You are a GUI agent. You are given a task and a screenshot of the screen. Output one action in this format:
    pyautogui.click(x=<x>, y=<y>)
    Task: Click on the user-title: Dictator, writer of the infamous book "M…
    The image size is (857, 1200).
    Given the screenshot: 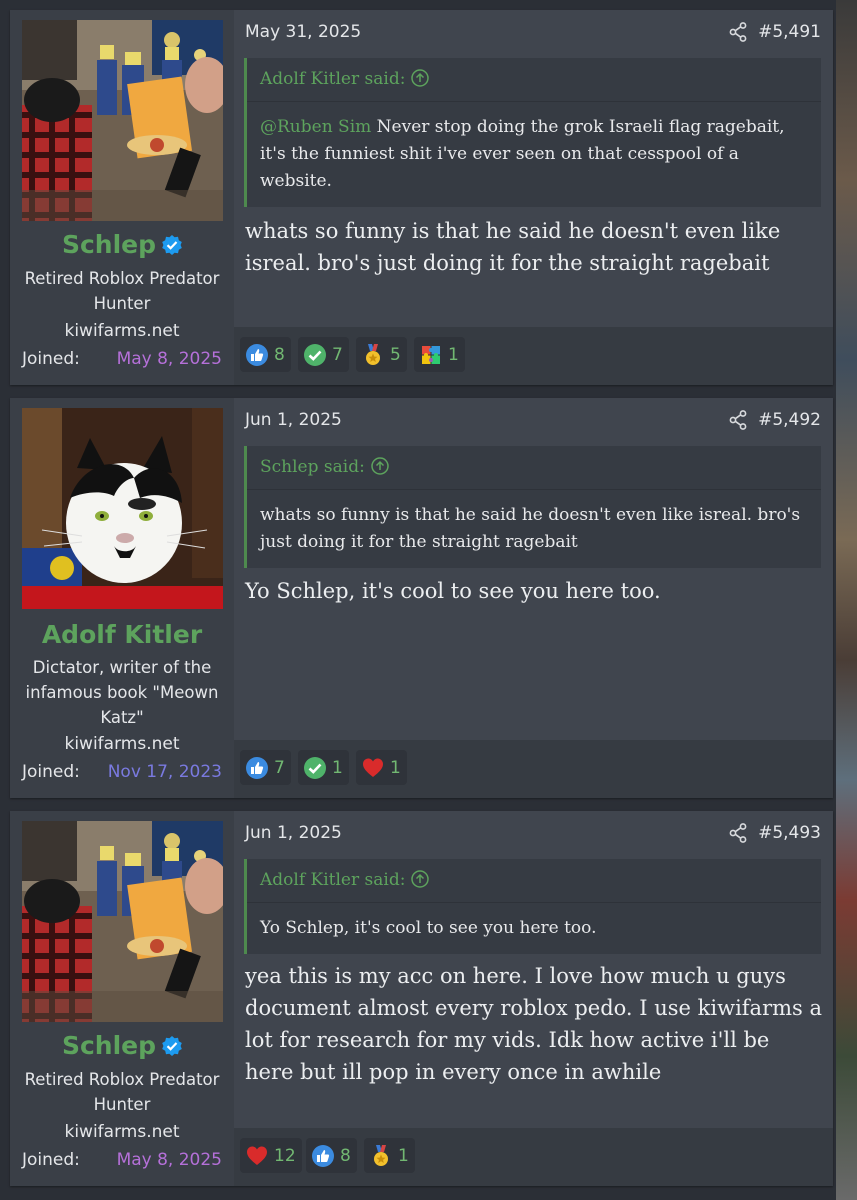 What is the action you would take?
    pyautogui.click(x=122, y=692)
    